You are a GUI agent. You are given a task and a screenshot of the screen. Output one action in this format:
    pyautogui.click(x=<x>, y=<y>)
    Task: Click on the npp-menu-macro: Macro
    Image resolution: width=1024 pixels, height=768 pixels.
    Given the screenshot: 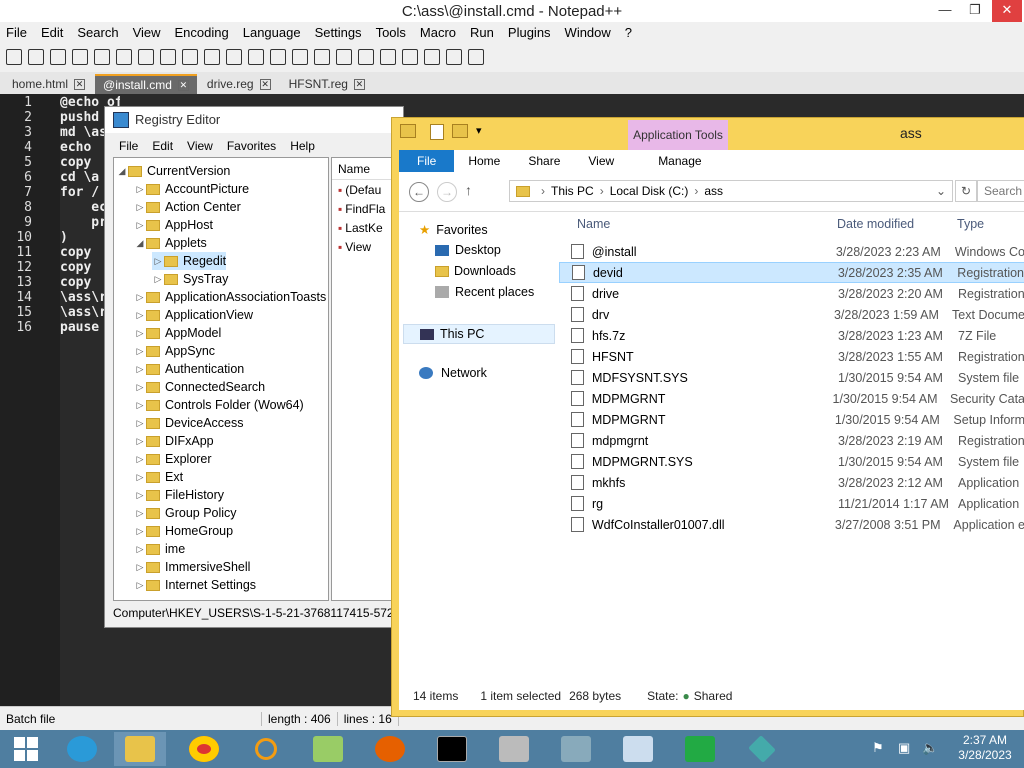 What is the action you would take?
    pyautogui.click(x=438, y=32)
    